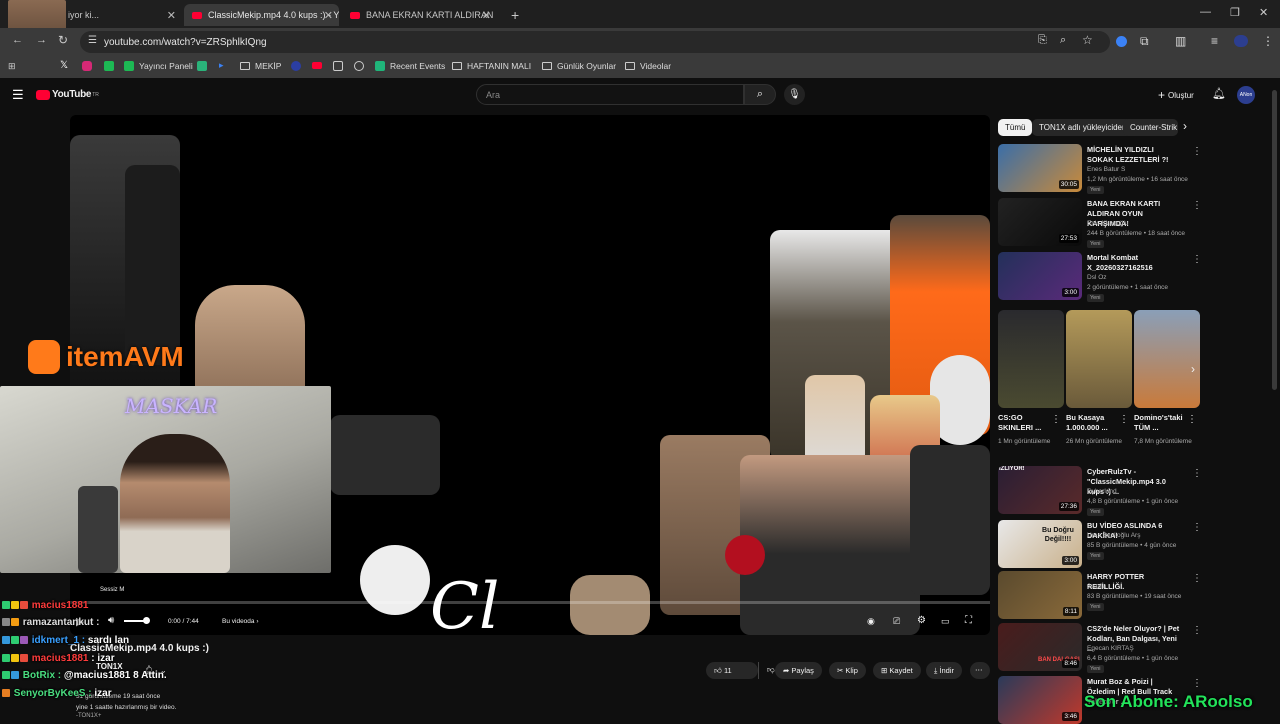  I want to click on instagram-icon, so click(87, 66).